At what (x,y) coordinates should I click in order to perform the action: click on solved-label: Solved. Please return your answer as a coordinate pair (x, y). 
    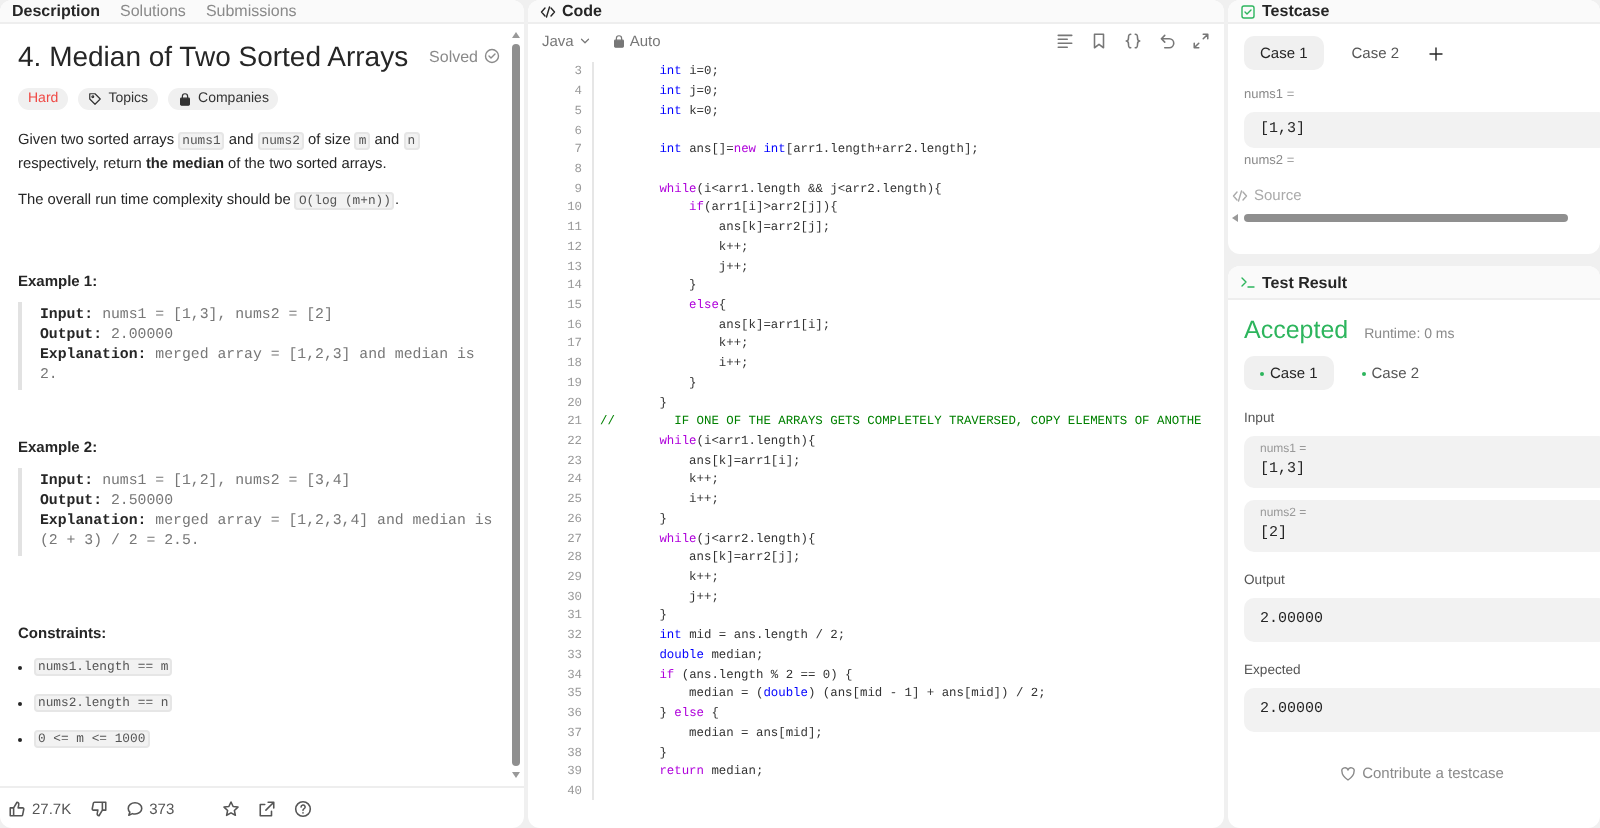
    Looking at the image, I should click on (453, 56).